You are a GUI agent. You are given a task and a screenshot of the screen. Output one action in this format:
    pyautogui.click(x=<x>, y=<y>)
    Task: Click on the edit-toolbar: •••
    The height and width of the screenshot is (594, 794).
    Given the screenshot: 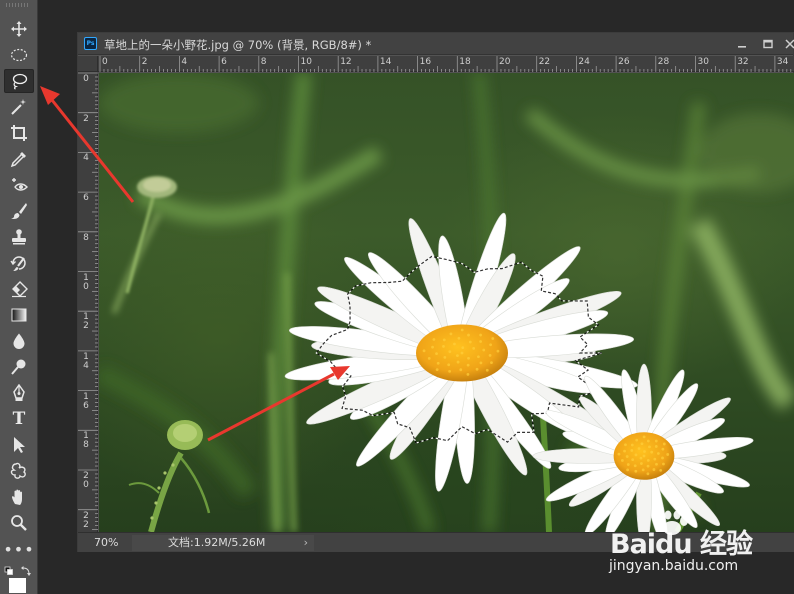 What is the action you would take?
    pyautogui.click(x=19, y=549)
    